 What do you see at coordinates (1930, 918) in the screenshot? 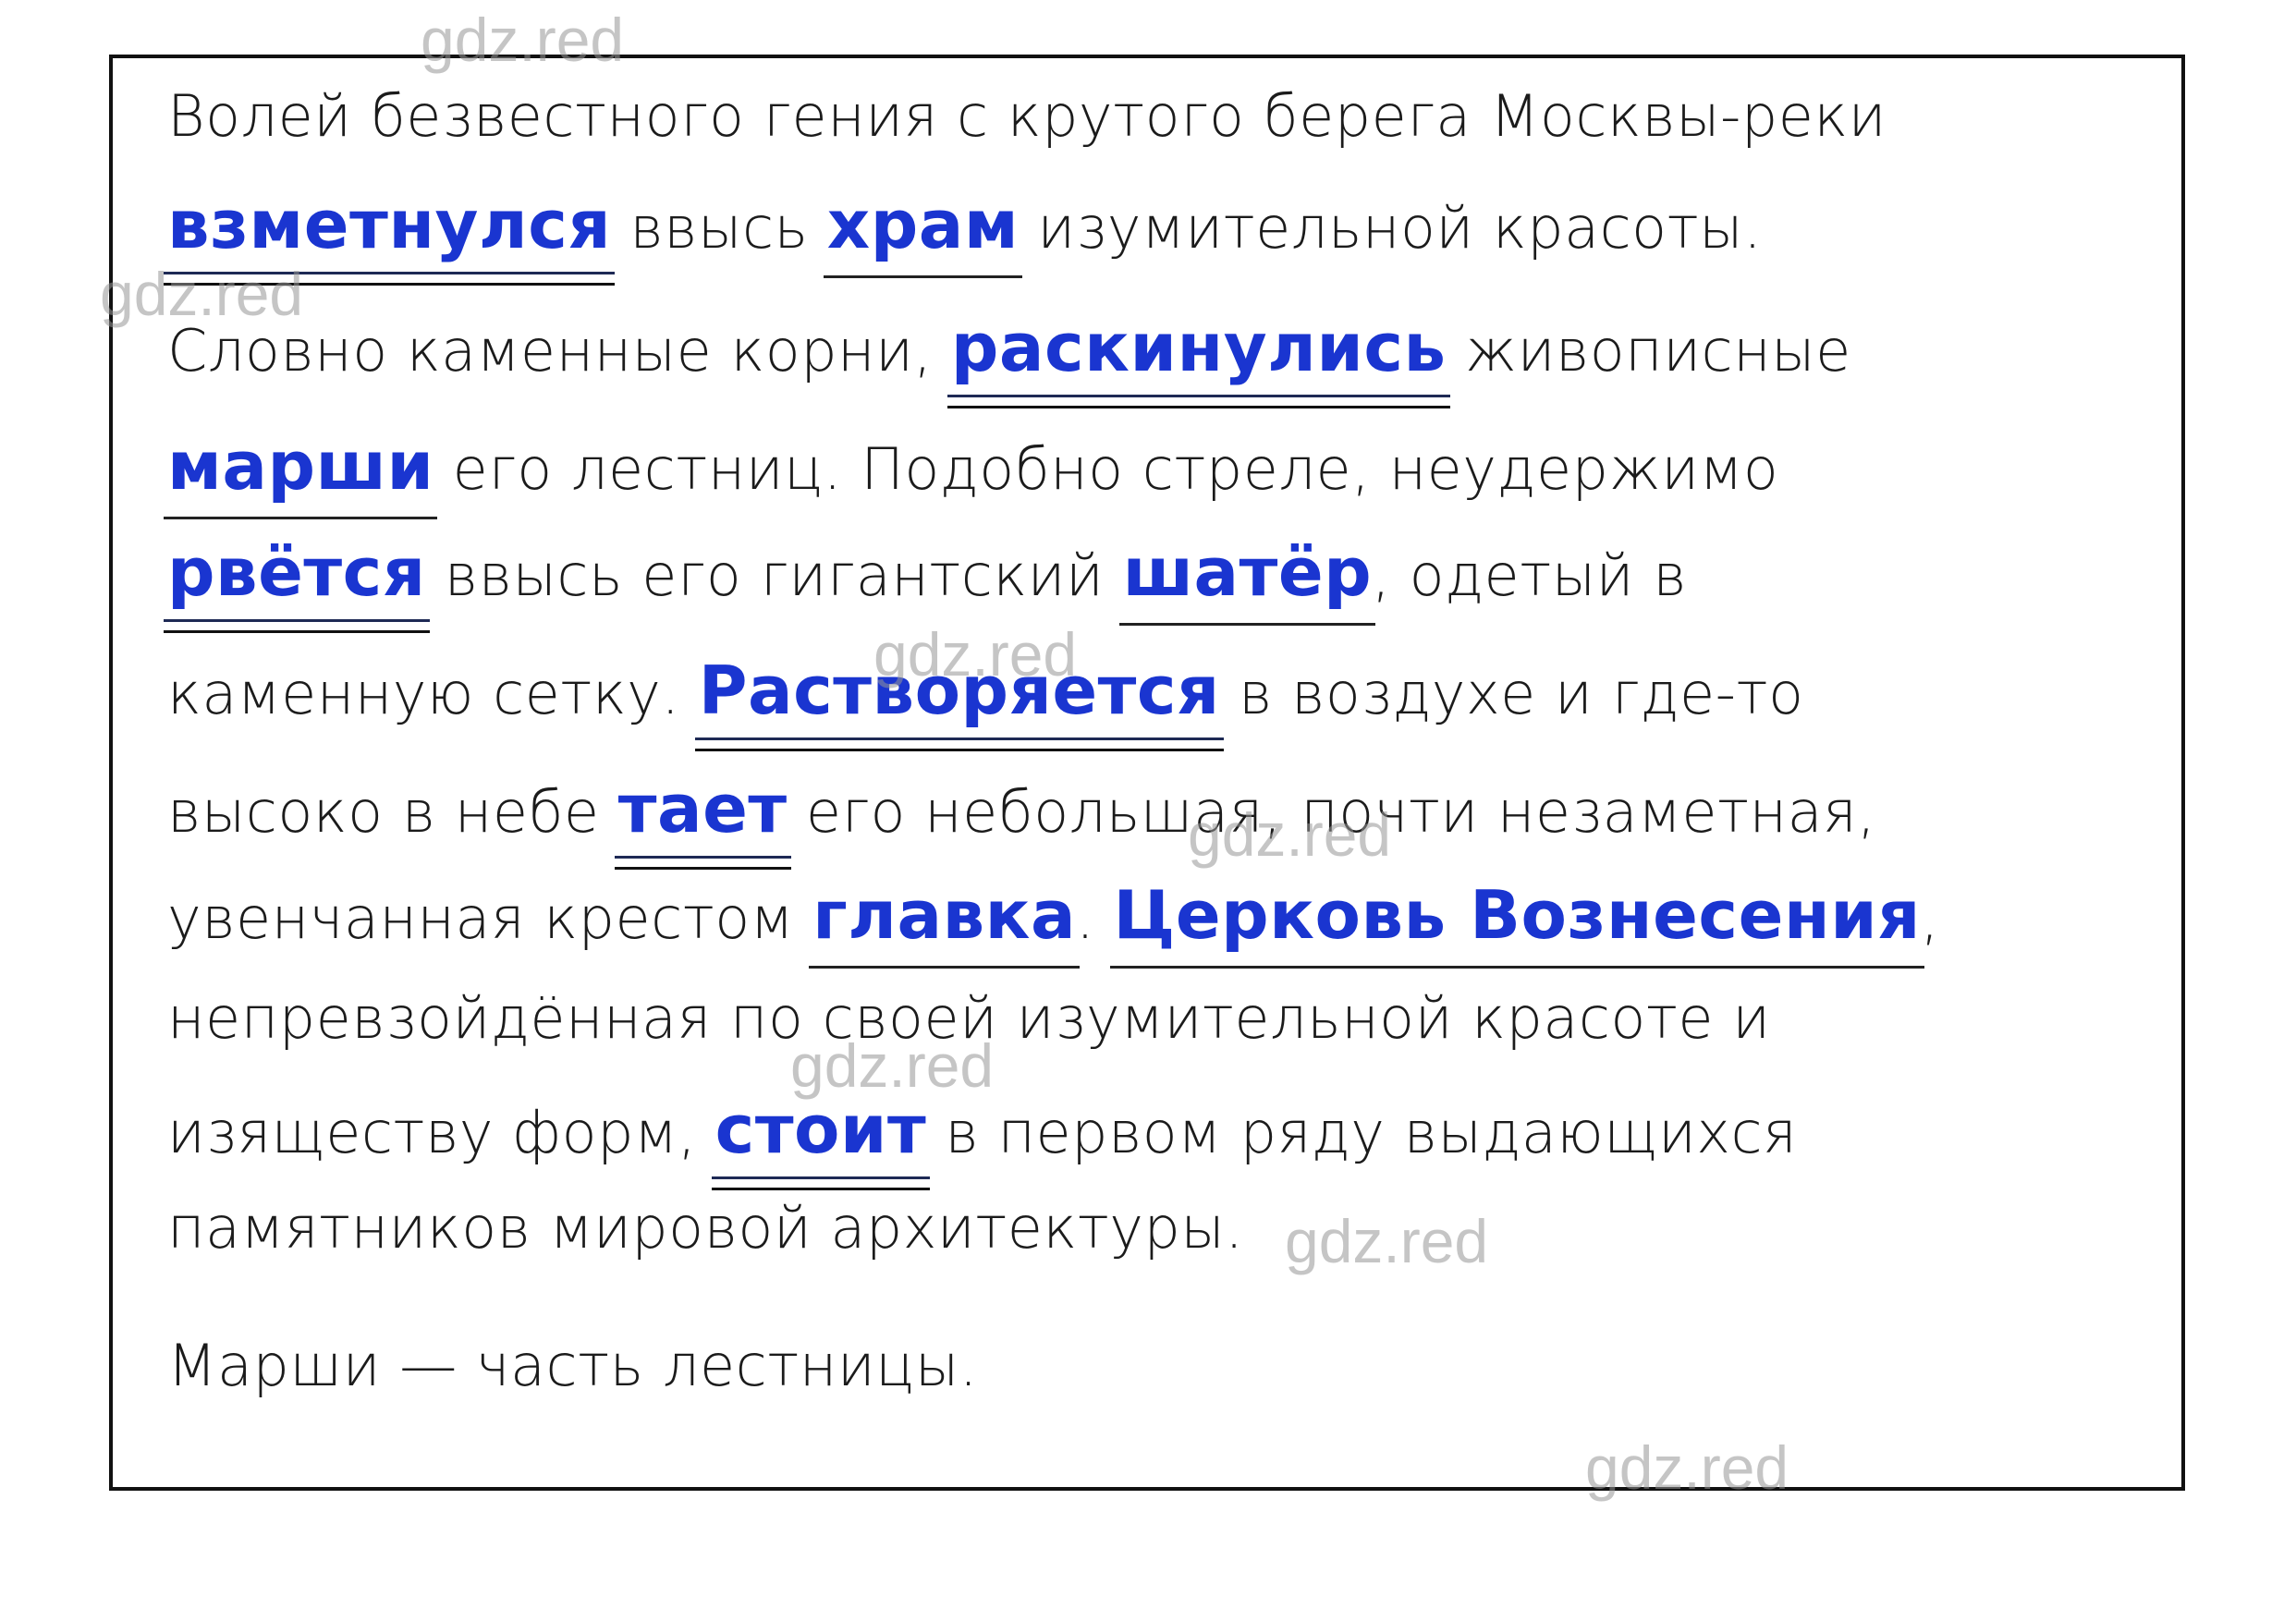
I see `text-fragment: ,` at bounding box center [1930, 918].